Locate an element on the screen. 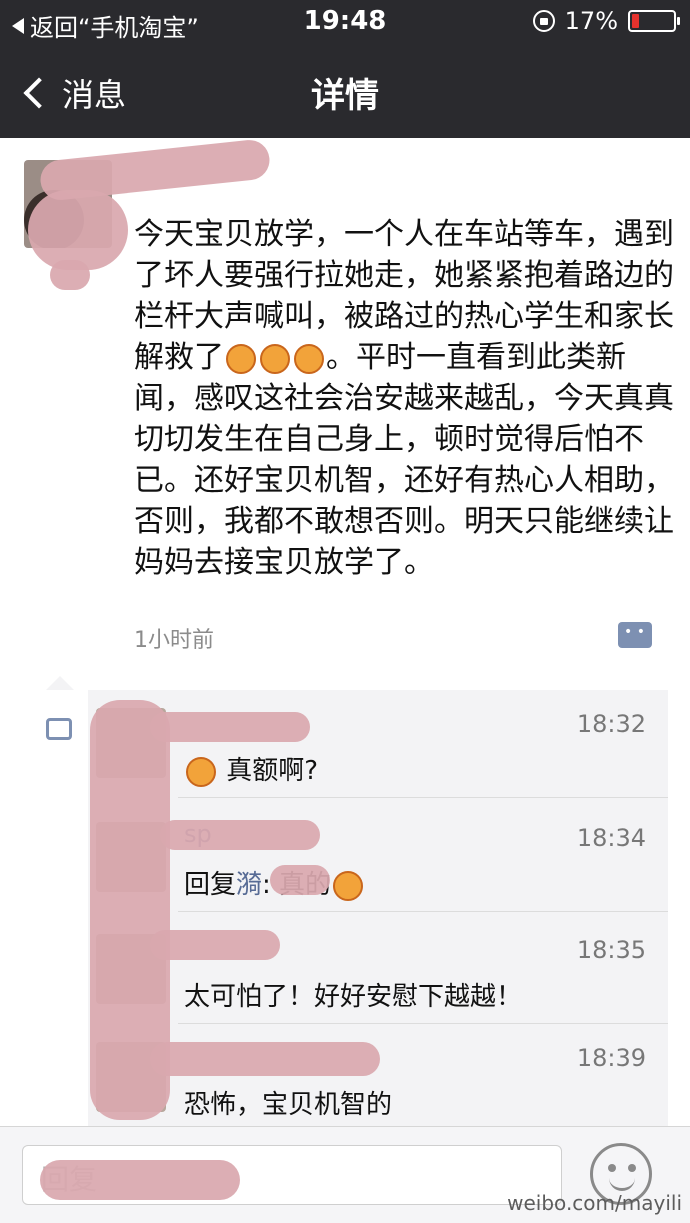 This screenshot has width=690, height=1223. battery-icon is located at coordinates (654, 21).